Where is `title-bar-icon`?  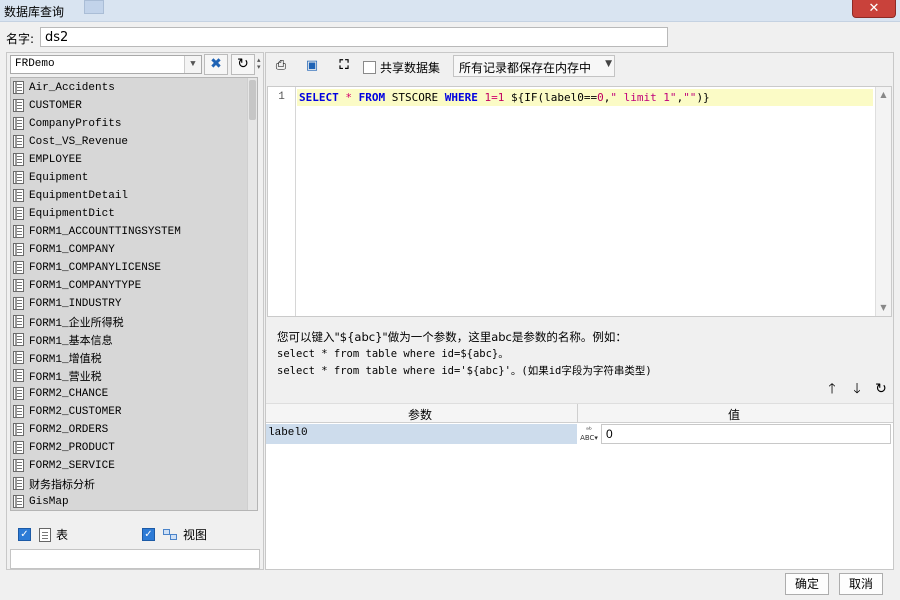
title-bar-icon is located at coordinates (94, 7).